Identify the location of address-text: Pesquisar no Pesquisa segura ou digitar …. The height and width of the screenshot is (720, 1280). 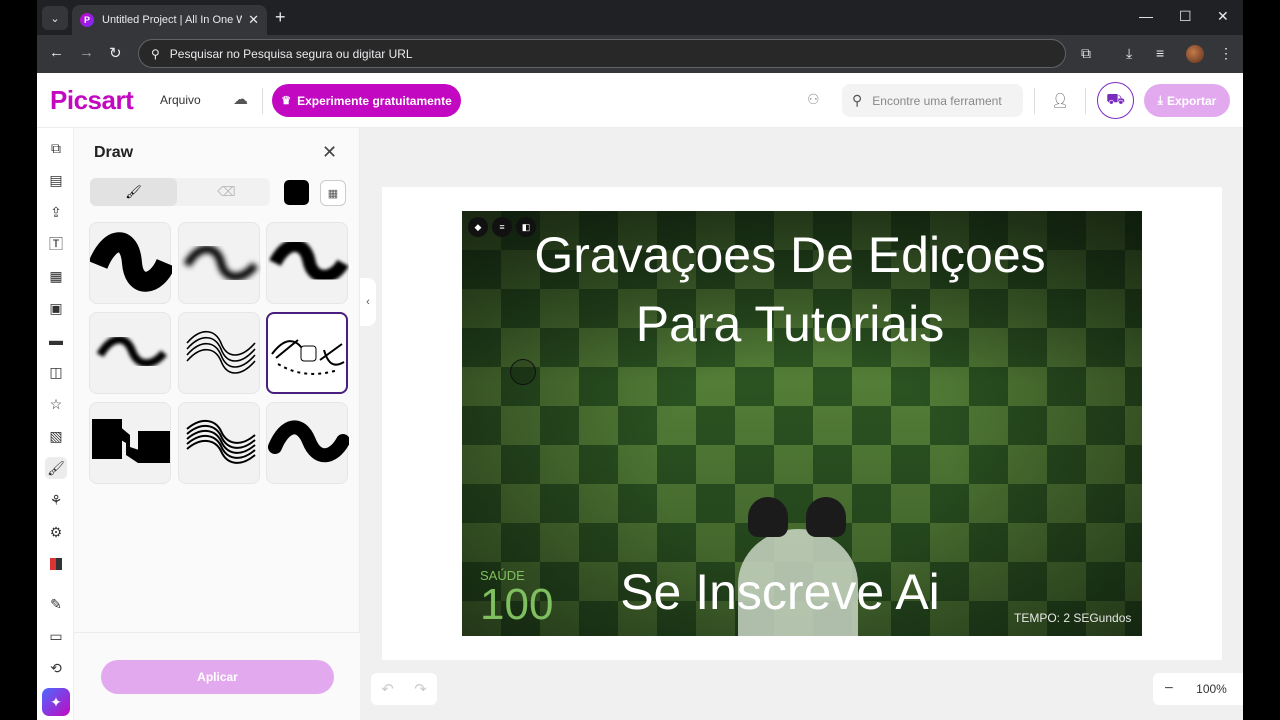
(291, 53).